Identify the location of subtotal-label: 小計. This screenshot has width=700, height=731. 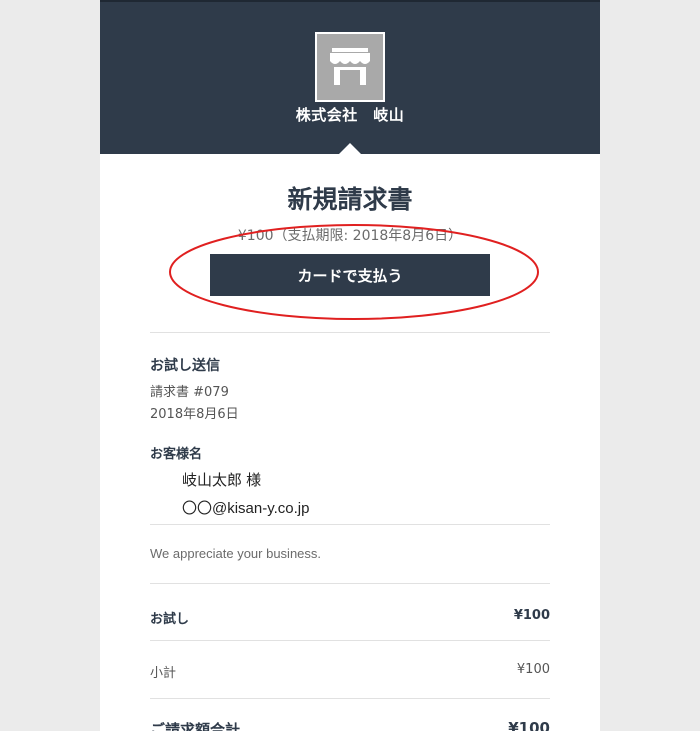
(163, 673).